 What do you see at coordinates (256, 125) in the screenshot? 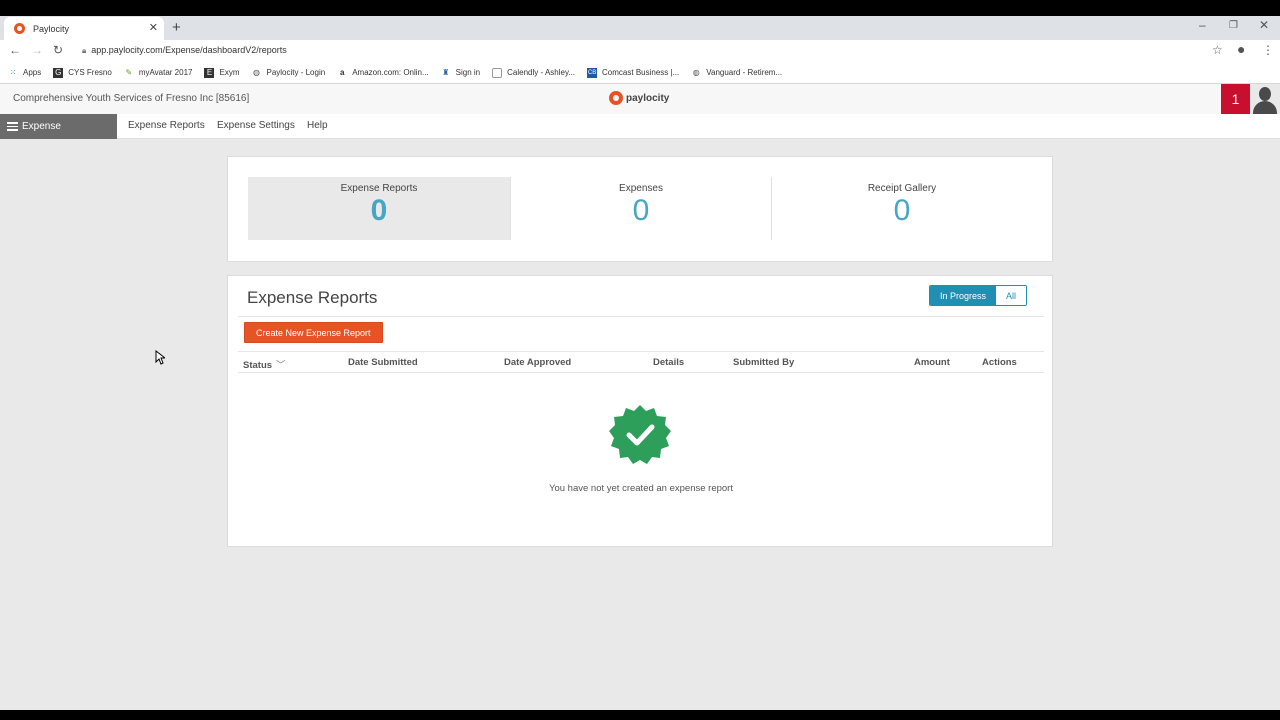
I see `nav-expense-settings: Expense Settings` at bounding box center [256, 125].